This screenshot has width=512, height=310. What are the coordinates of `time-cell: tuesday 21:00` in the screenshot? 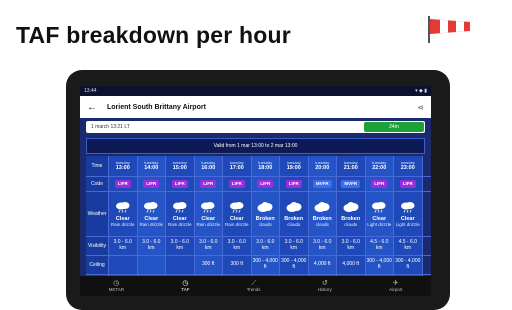 It's located at (351, 166).